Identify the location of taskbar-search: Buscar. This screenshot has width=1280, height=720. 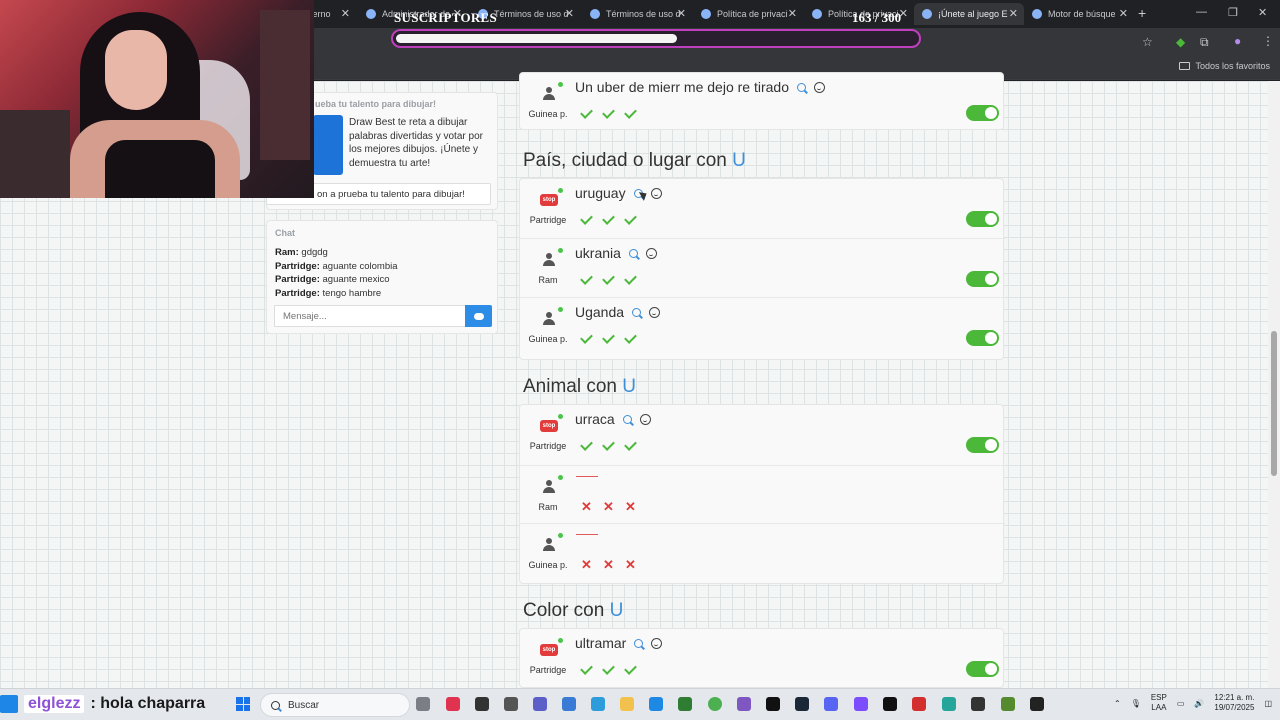
(335, 705).